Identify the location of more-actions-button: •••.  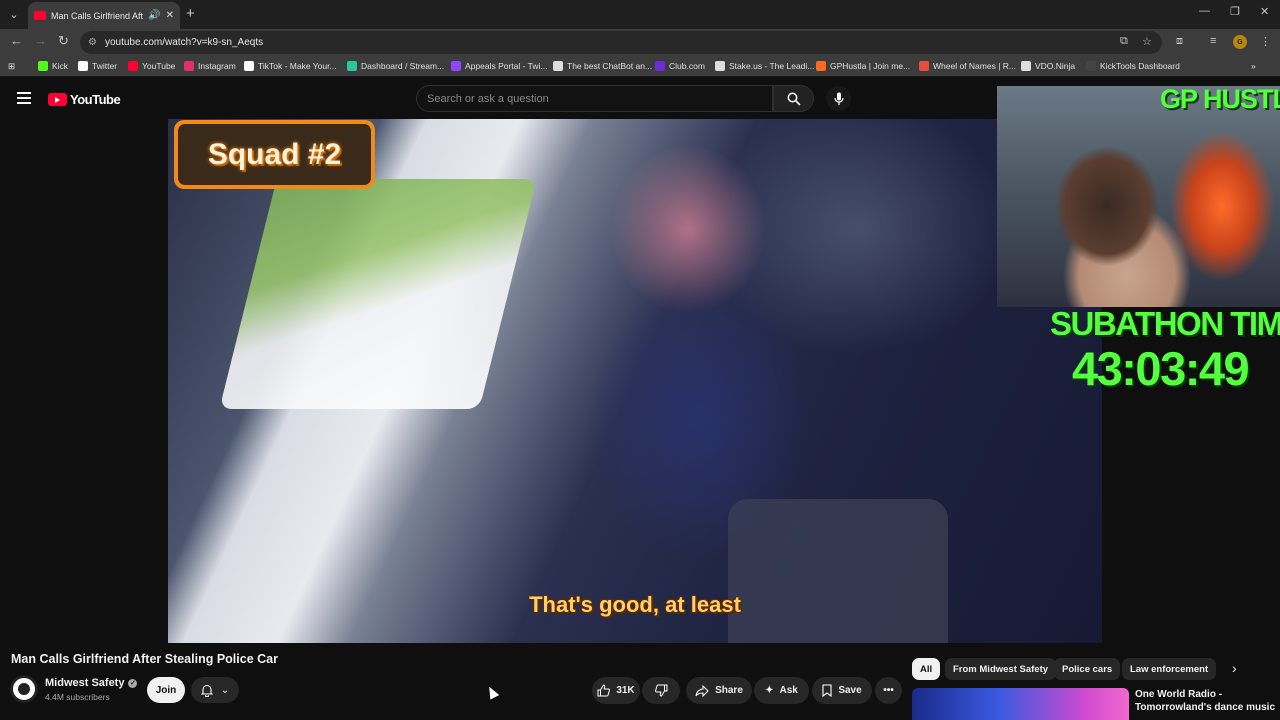
(888, 690).